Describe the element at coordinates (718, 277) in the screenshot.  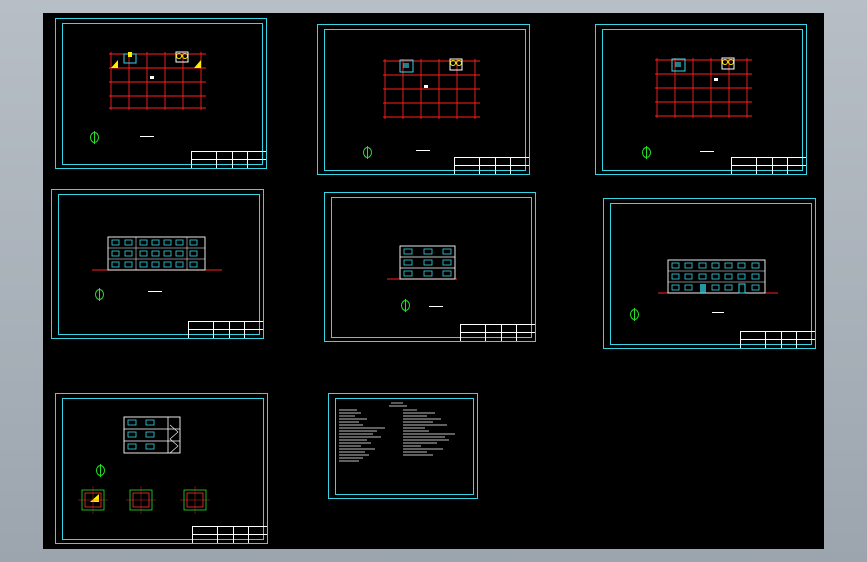
I see `rear-elevation-drawing` at that location.